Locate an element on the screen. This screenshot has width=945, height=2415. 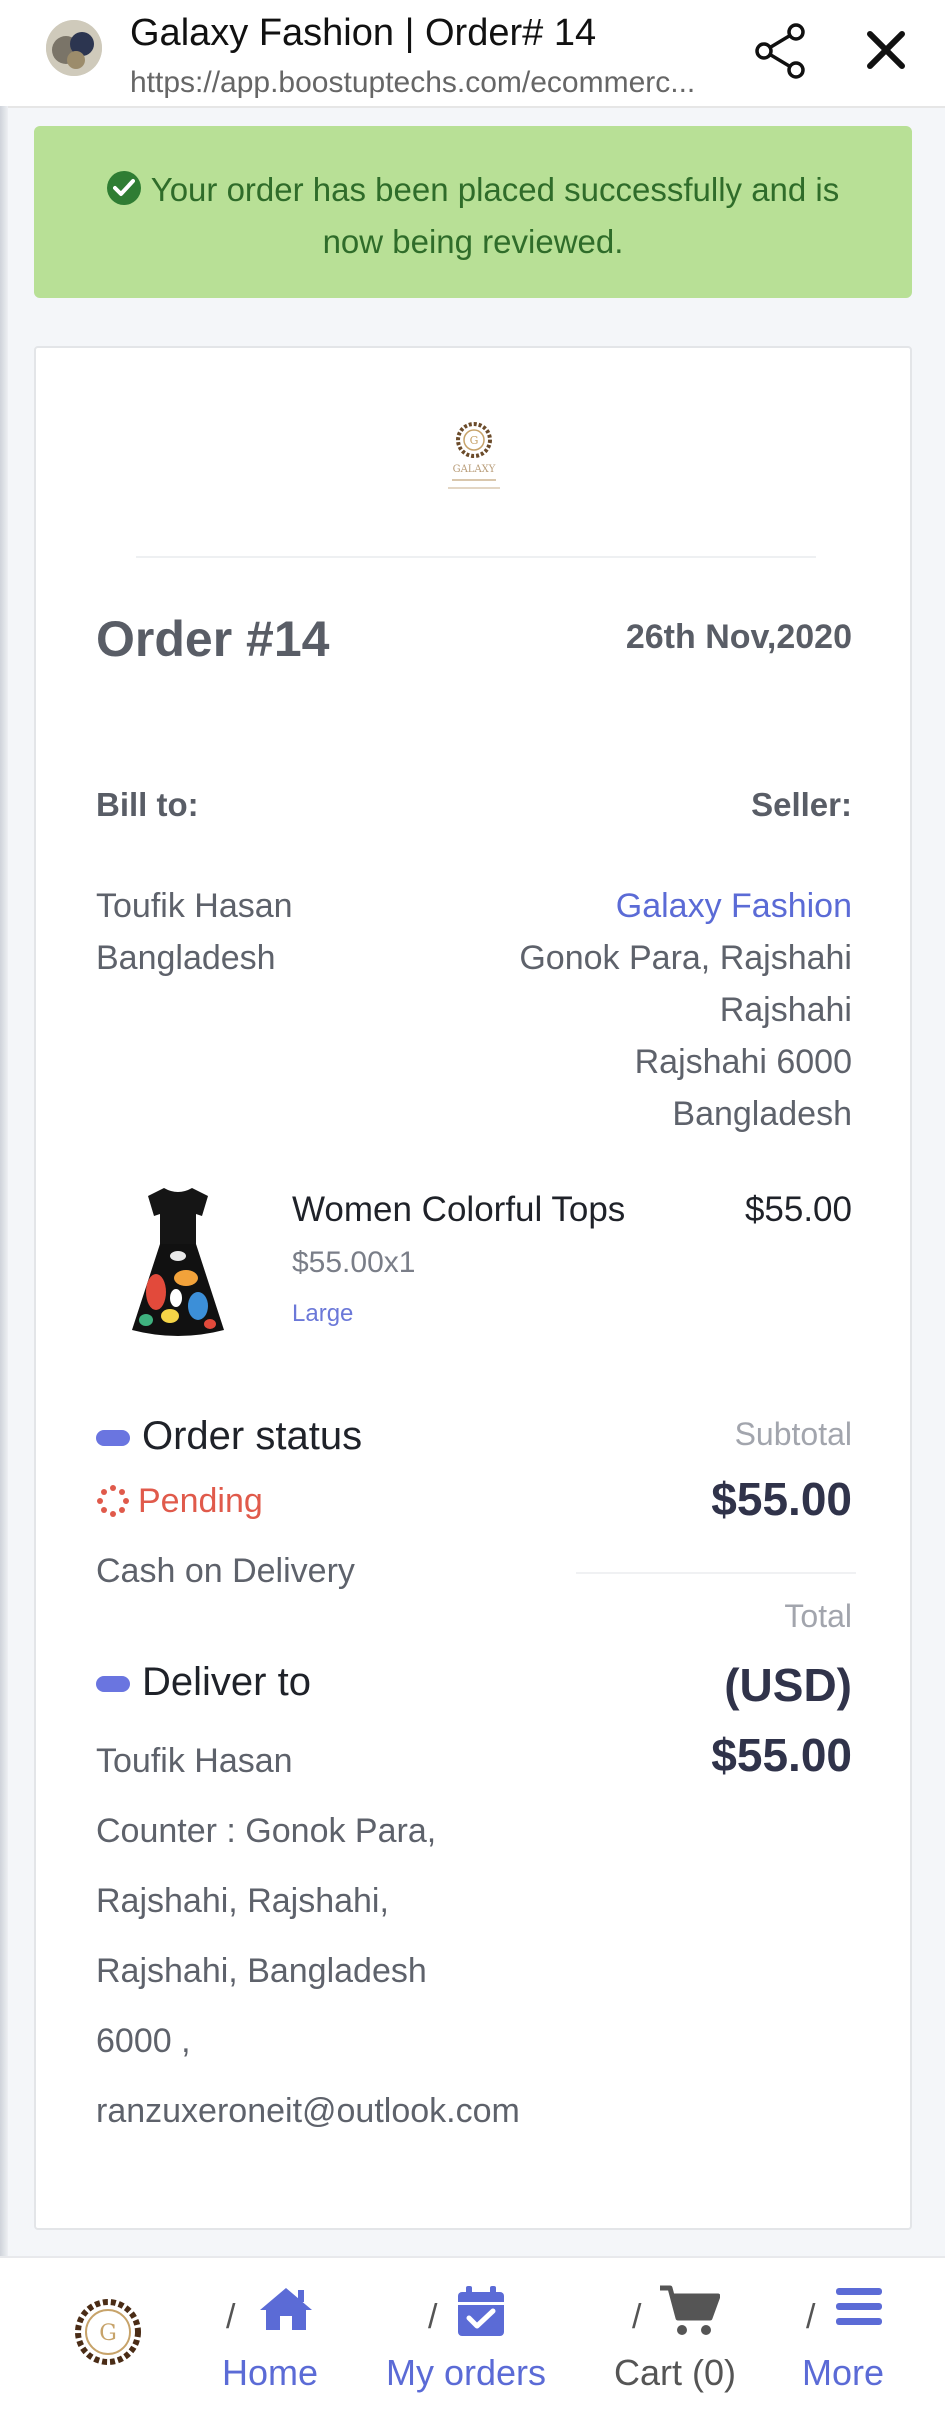
nav-item-my-orders: / My orders is located at coordinates (471, 2336).